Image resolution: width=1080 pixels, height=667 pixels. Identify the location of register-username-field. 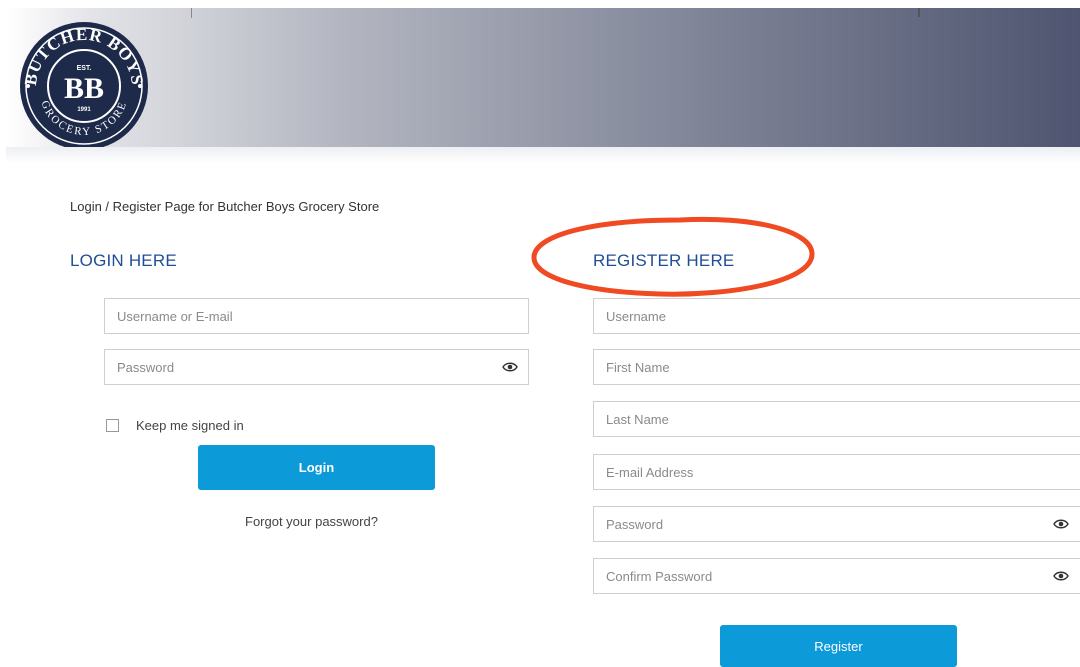
(836, 316).